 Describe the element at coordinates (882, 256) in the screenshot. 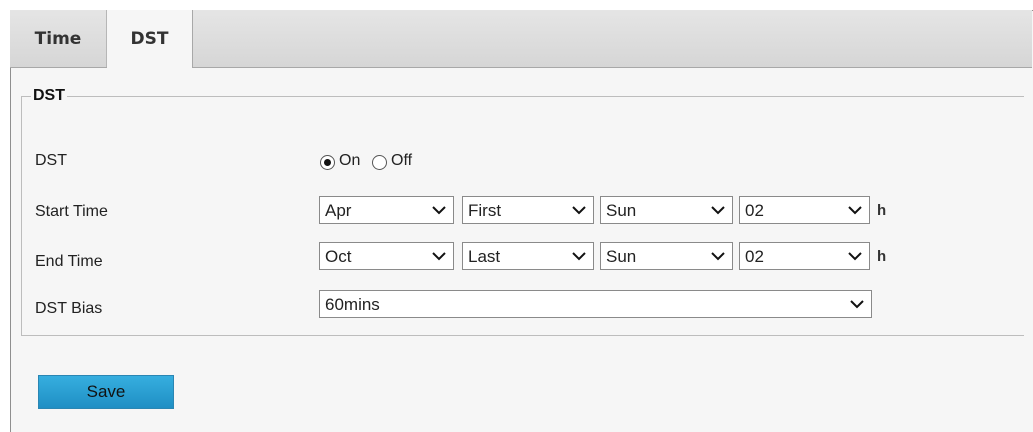

I see `end-hour-unit: h` at that location.